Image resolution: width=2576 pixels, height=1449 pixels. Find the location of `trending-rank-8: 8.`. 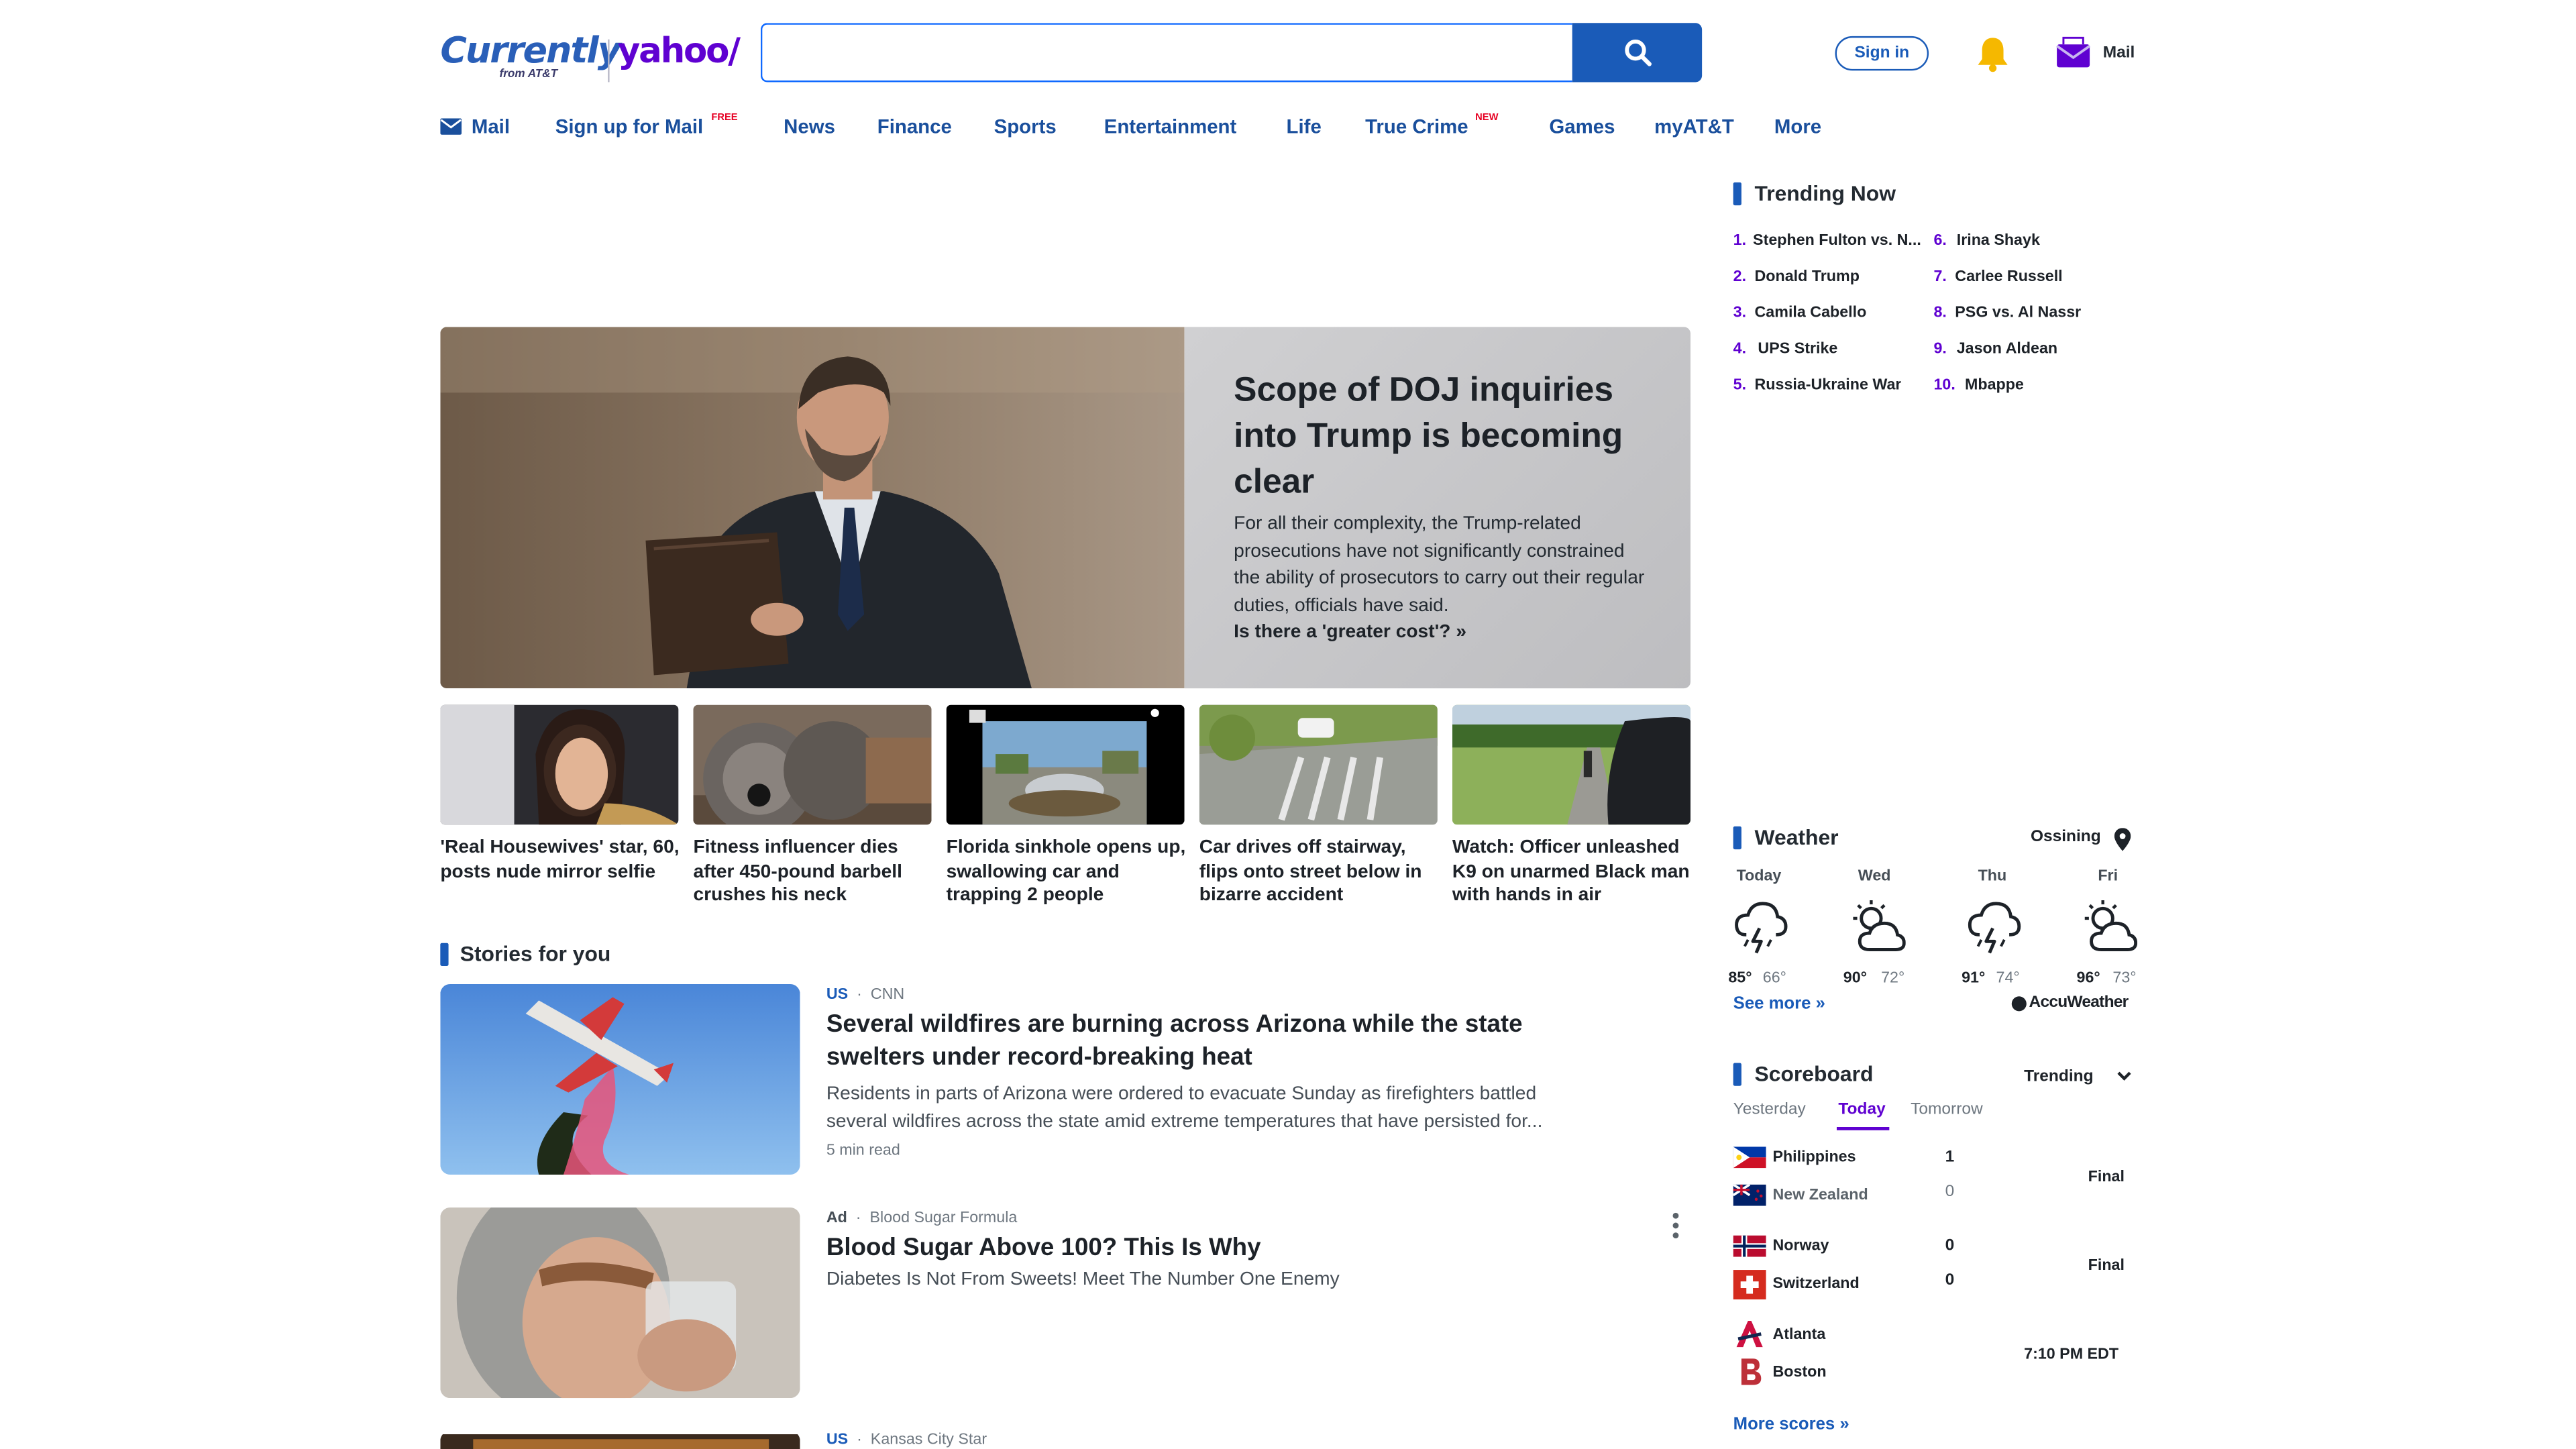

trending-rank-8: 8. is located at coordinates (1940, 313).